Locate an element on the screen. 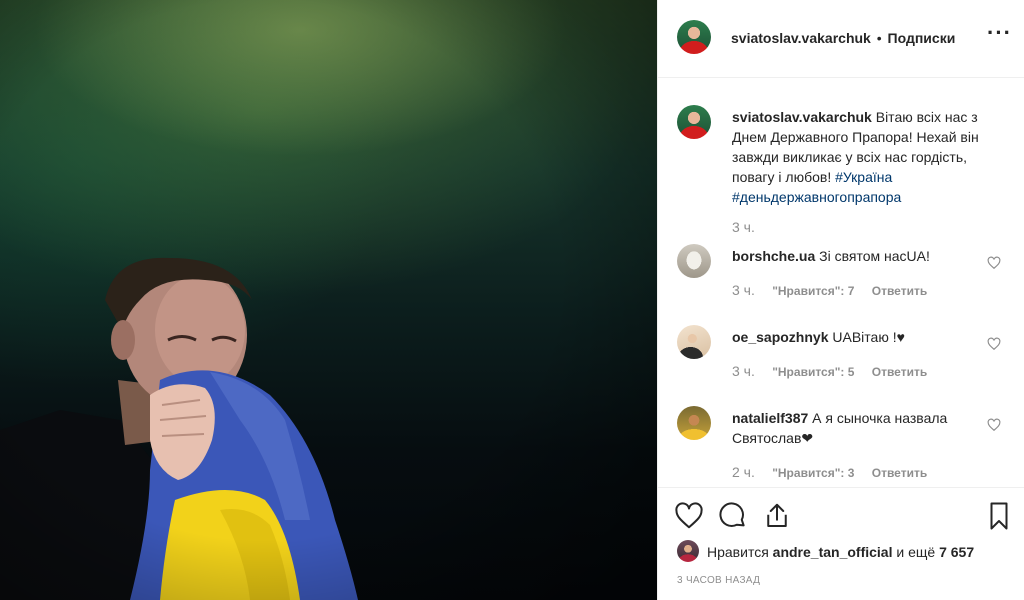 This screenshot has height=600, width=1024. like-heart-icon is located at coordinates (689, 516).